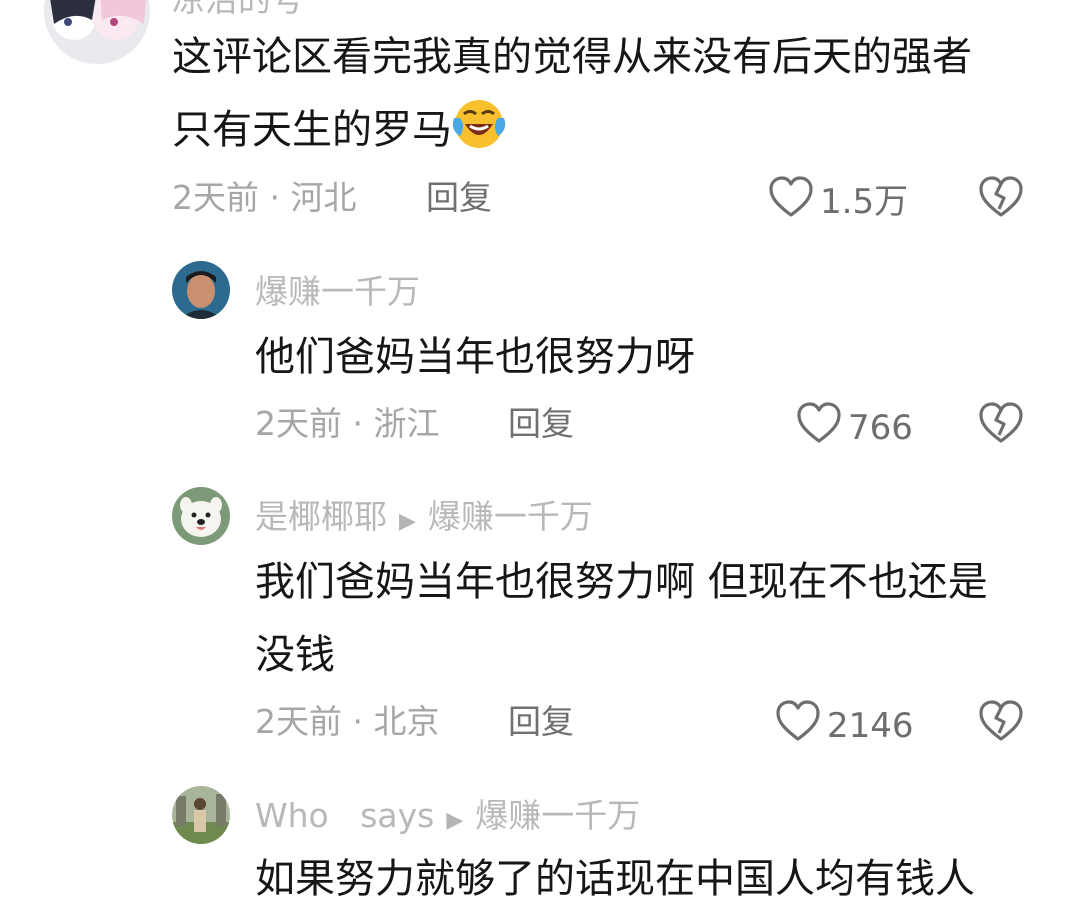  Describe the element at coordinates (97, 32) in the screenshot. I see `top-comment-avatar` at that location.